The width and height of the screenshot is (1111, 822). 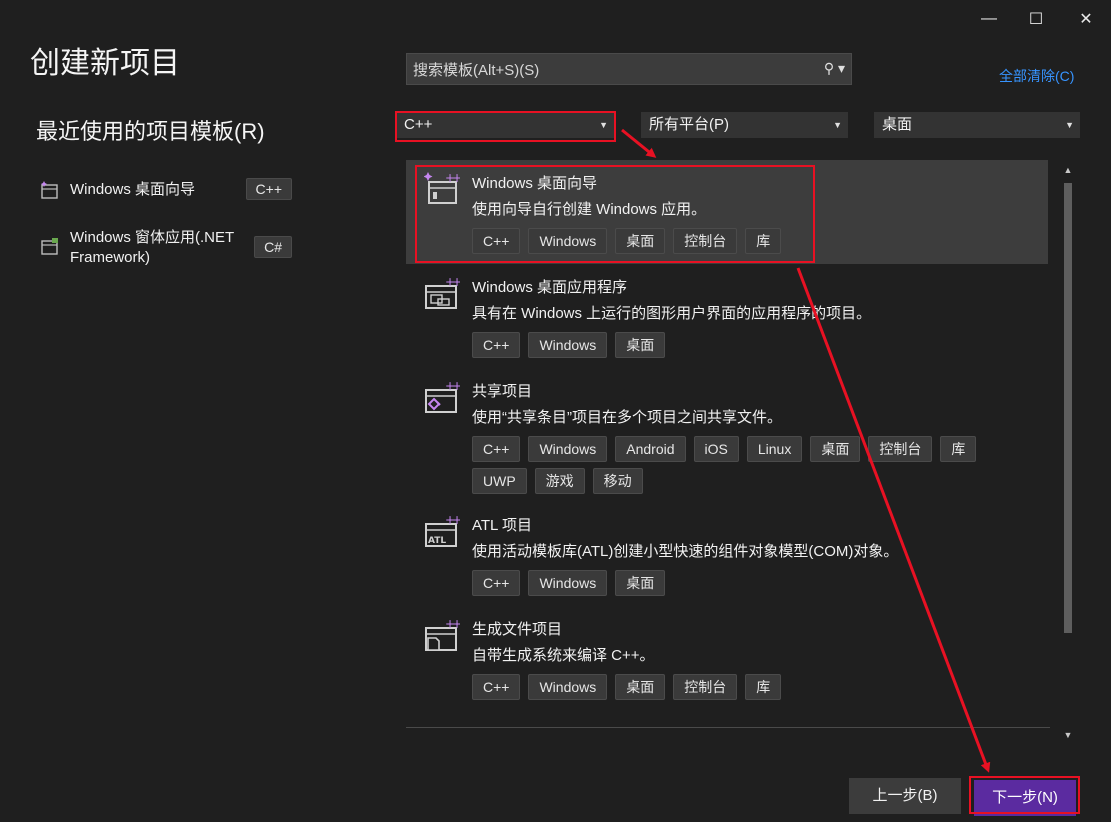 What do you see at coordinates (1068, 408) in the screenshot?
I see `scrollbar-thumb` at bounding box center [1068, 408].